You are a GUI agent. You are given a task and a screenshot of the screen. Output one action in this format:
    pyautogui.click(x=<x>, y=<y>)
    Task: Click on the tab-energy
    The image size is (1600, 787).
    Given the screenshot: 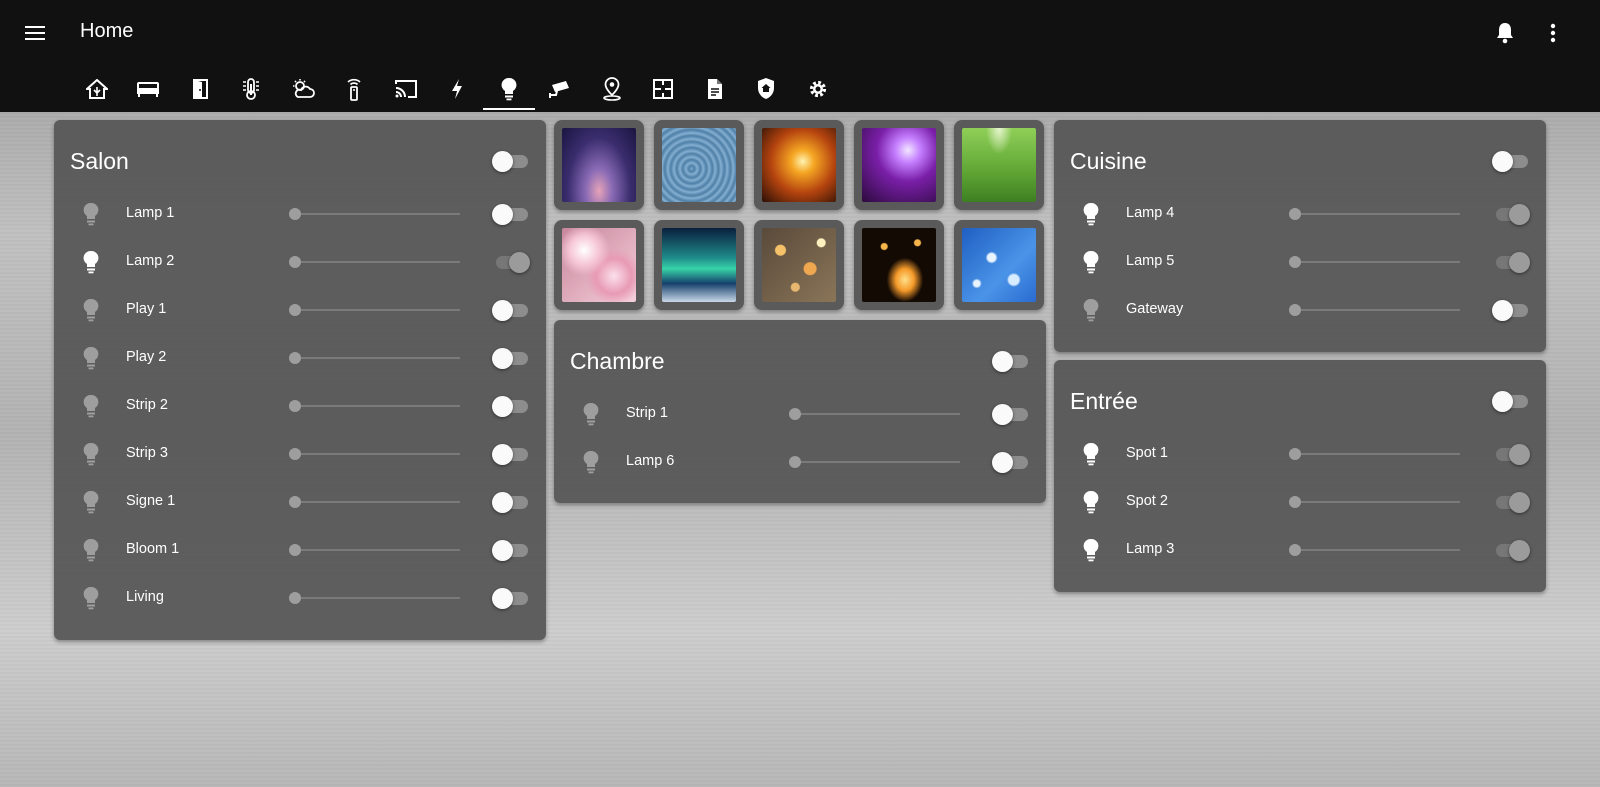 What is the action you would take?
    pyautogui.click(x=458, y=89)
    